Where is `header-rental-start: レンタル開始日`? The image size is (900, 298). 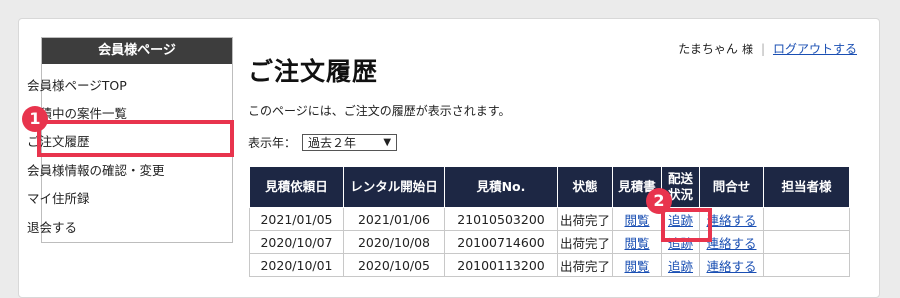
header-rental-start: レンタル開始日 is located at coordinates (394, 187).